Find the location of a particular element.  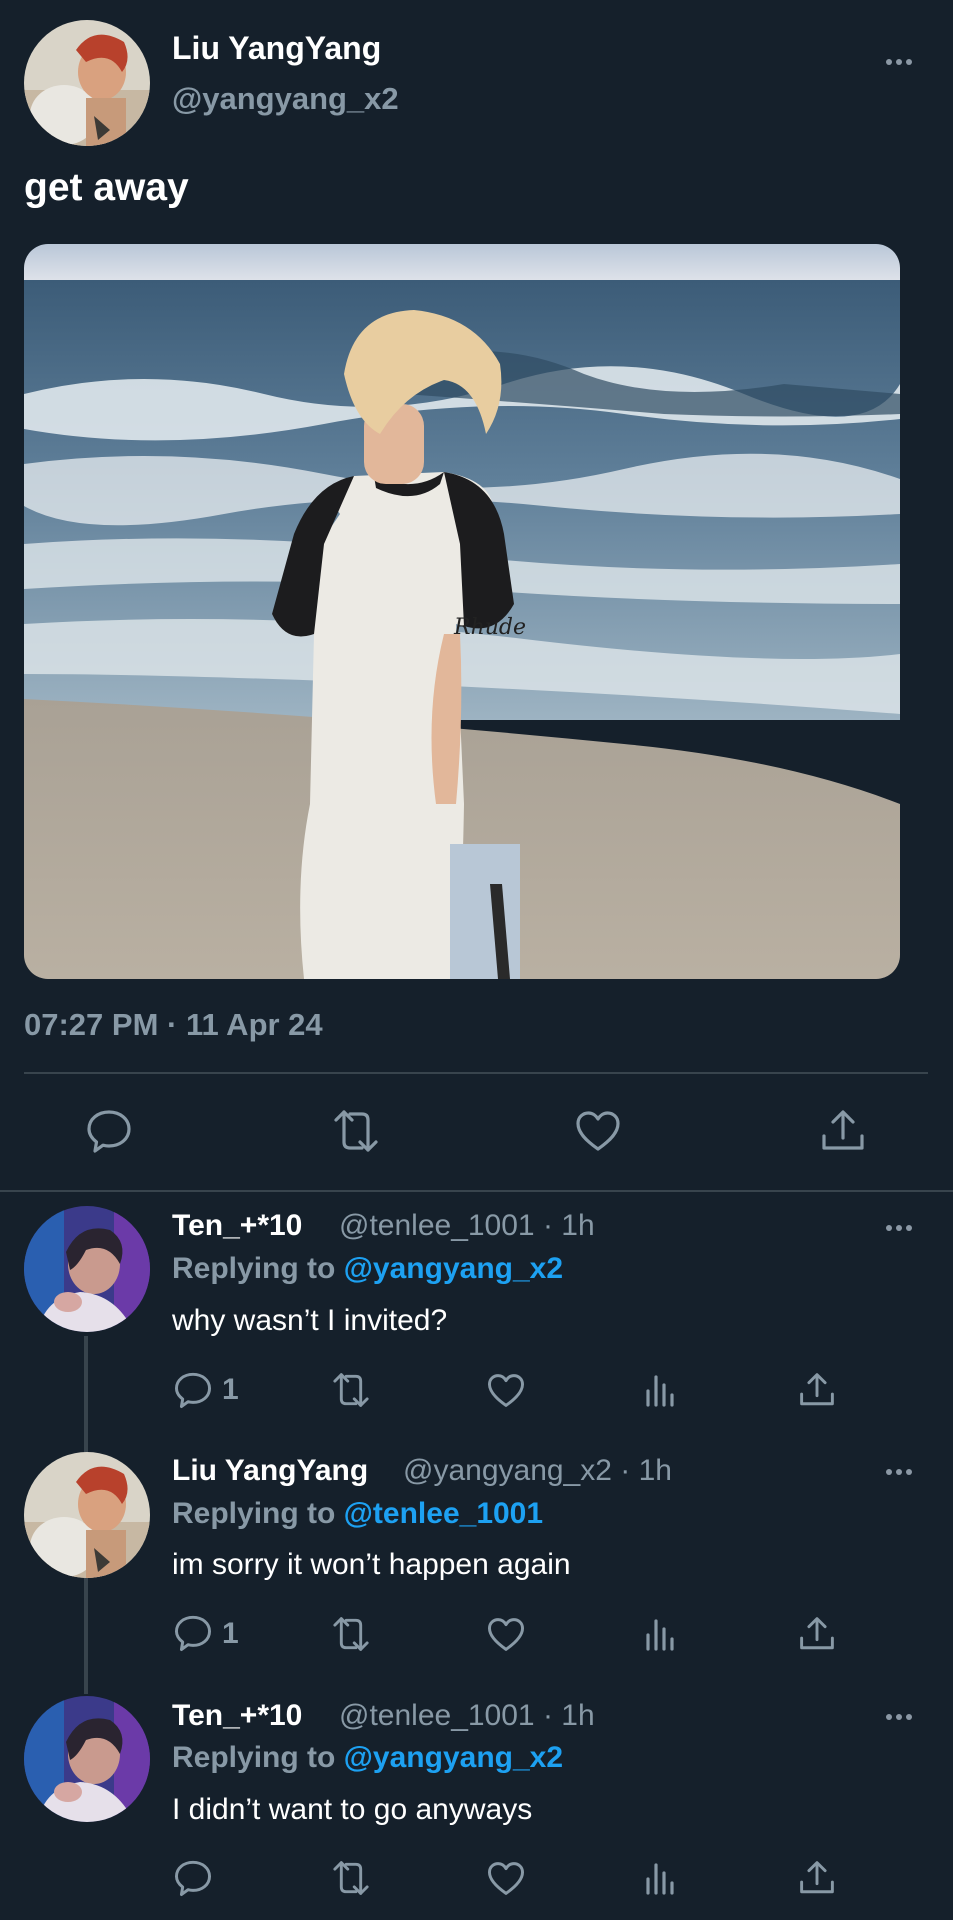

author-name: Liu YangYang is located at coordinates (276, 48).